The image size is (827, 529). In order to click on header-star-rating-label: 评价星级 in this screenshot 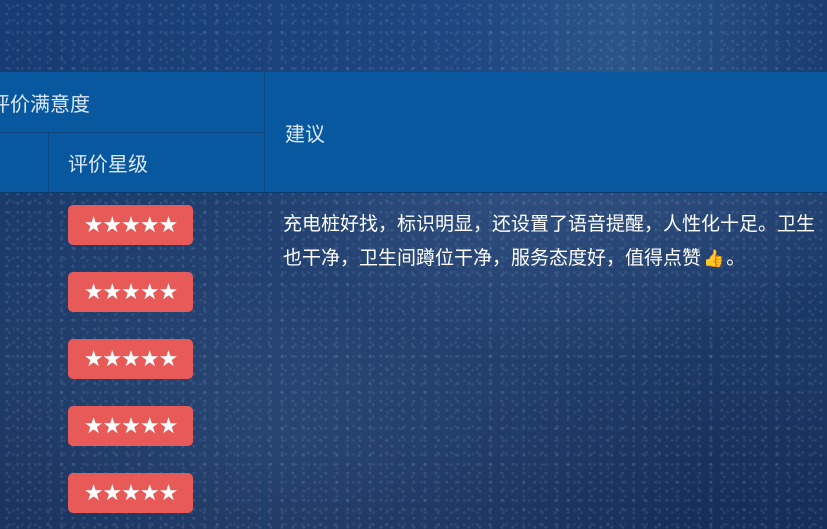, I will do `click(108, 164)`.